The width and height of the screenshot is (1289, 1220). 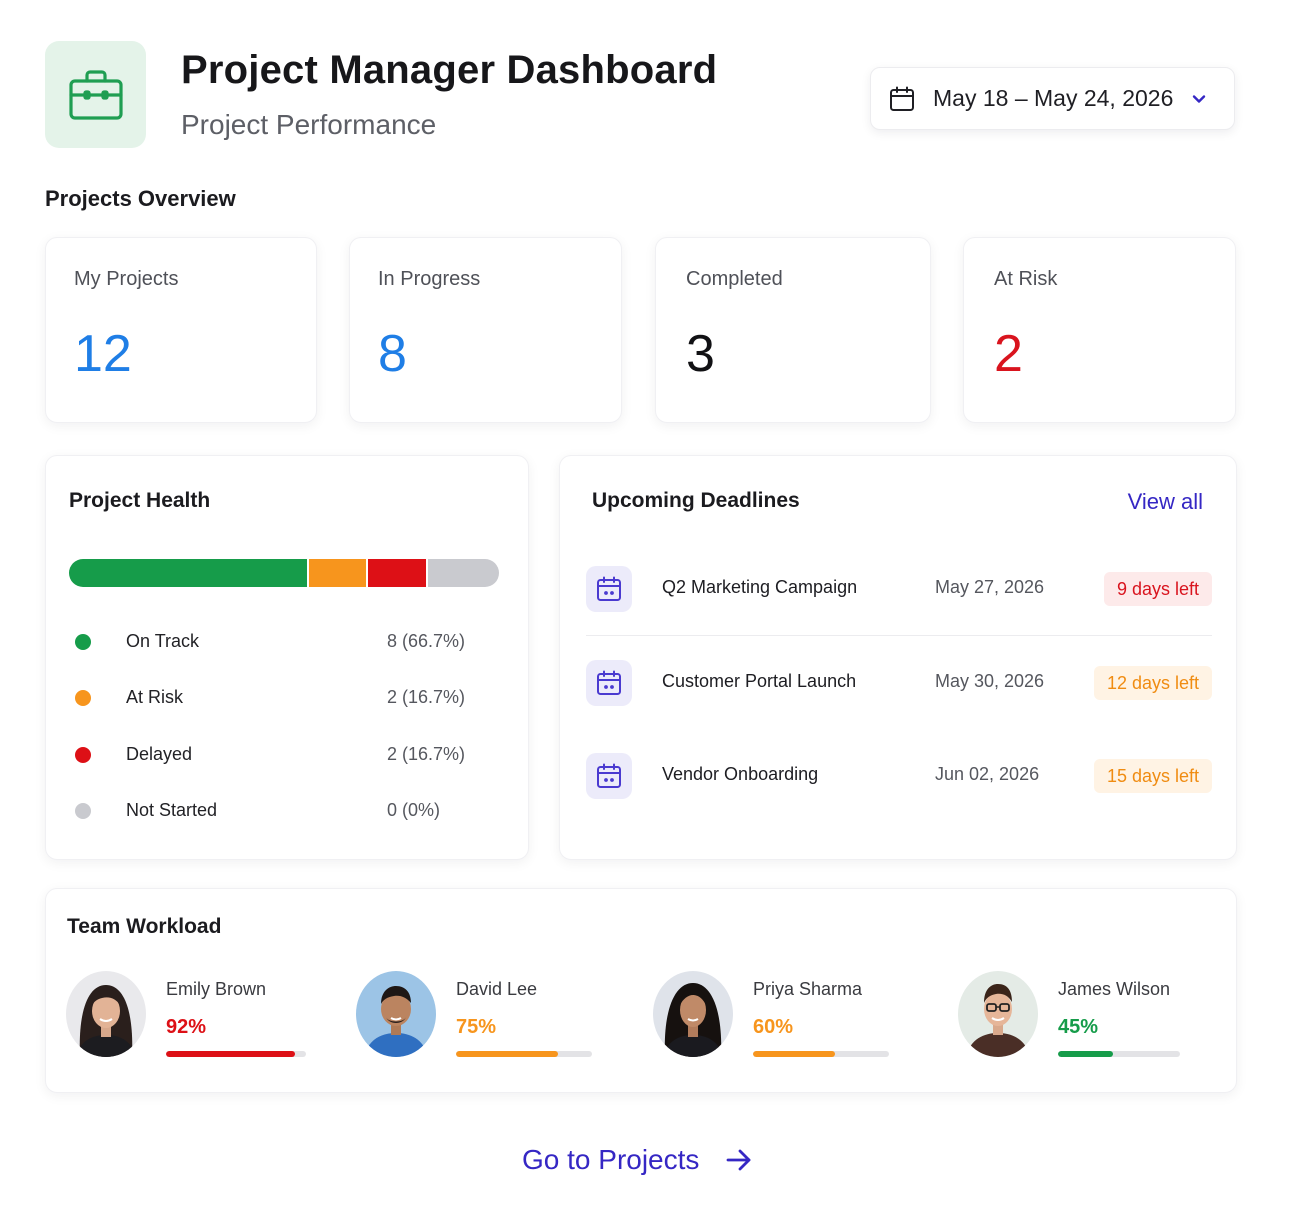 I want to click on deadline-date: May 30, 2026, so click(x=990, y=681).